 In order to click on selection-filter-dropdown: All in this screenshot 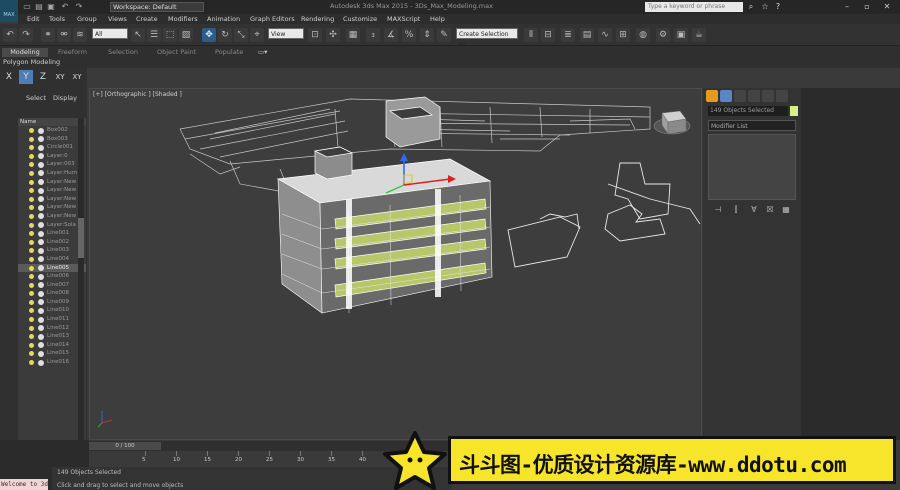, I will do `click(110, 33)`.